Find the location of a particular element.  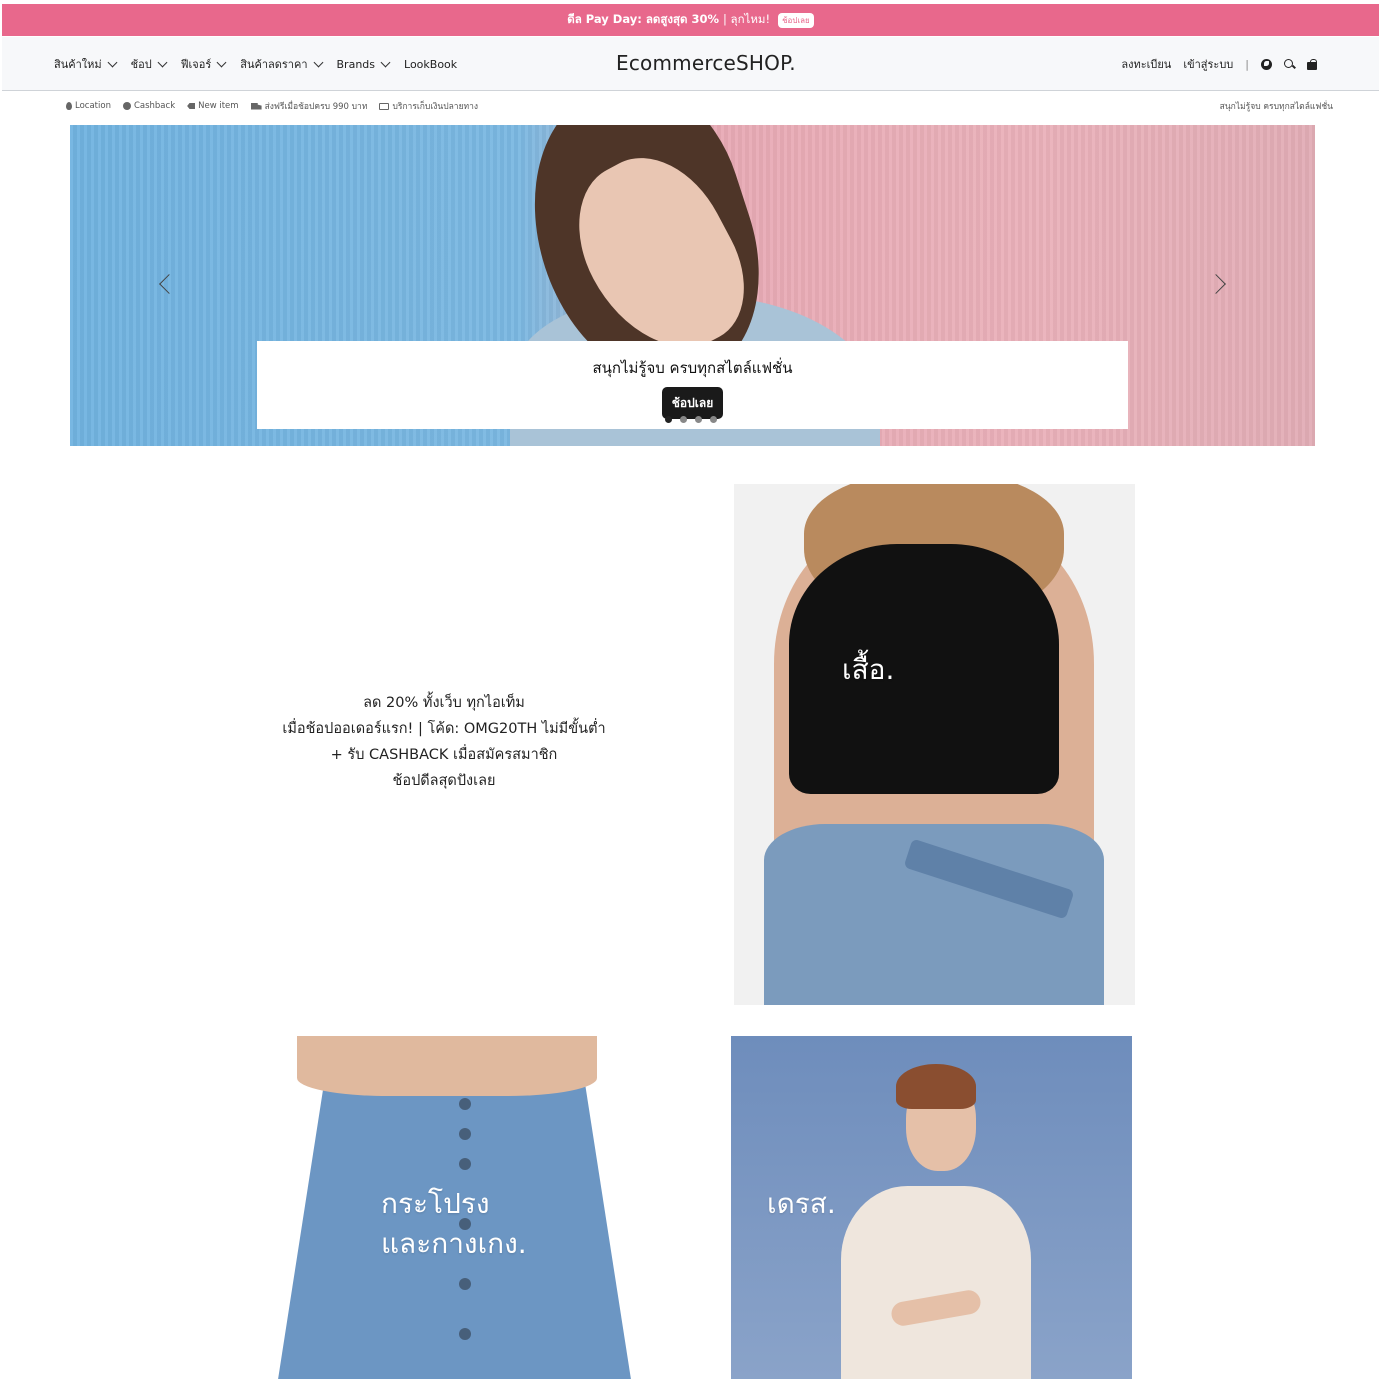

cash-icon is located at coordinates (384, 106).